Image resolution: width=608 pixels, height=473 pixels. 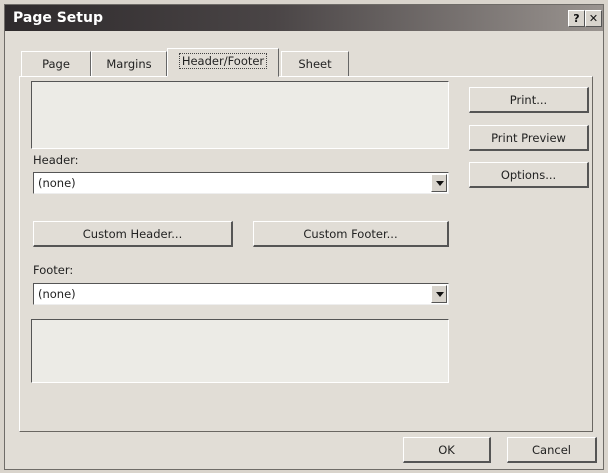 I want to click on tab-margins: Margins, so click(x=129, y=63).